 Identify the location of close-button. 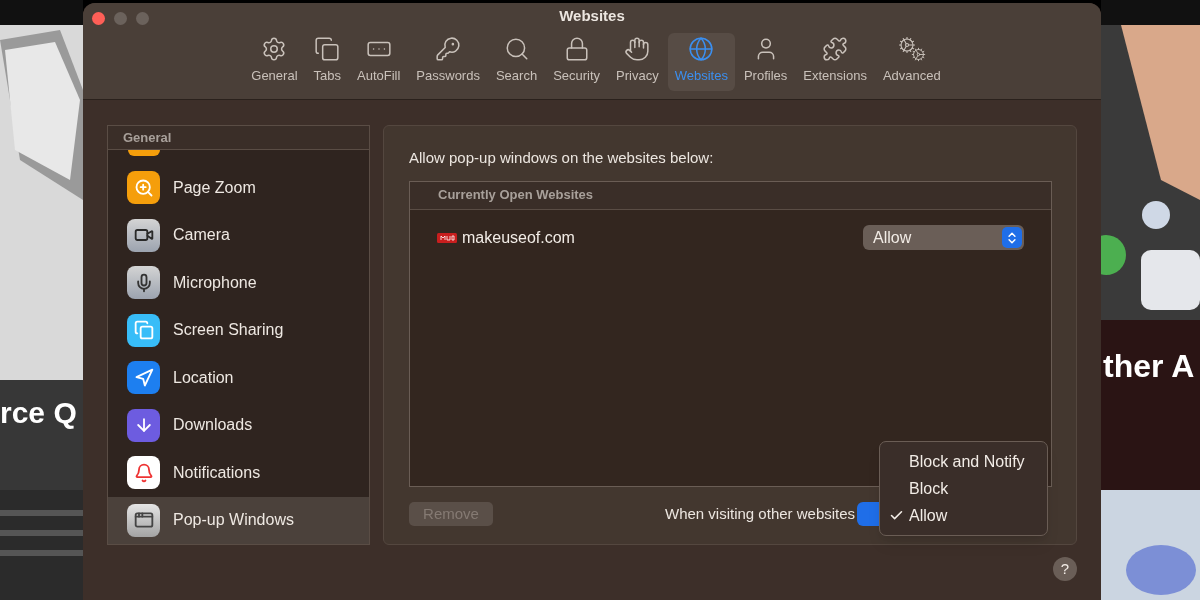
(98, 18).